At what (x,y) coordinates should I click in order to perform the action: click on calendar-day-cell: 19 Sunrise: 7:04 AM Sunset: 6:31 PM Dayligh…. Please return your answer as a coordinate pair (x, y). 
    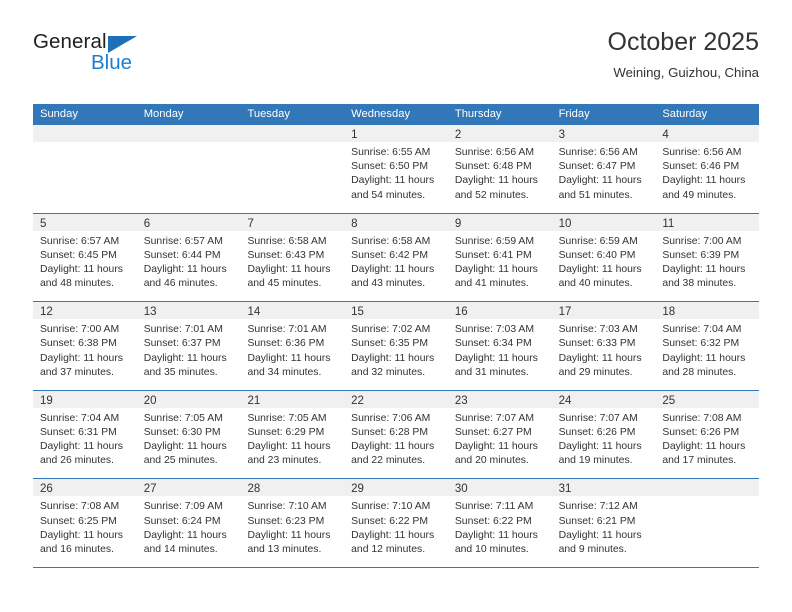
    Looking at the image, I should click on (85, 434).